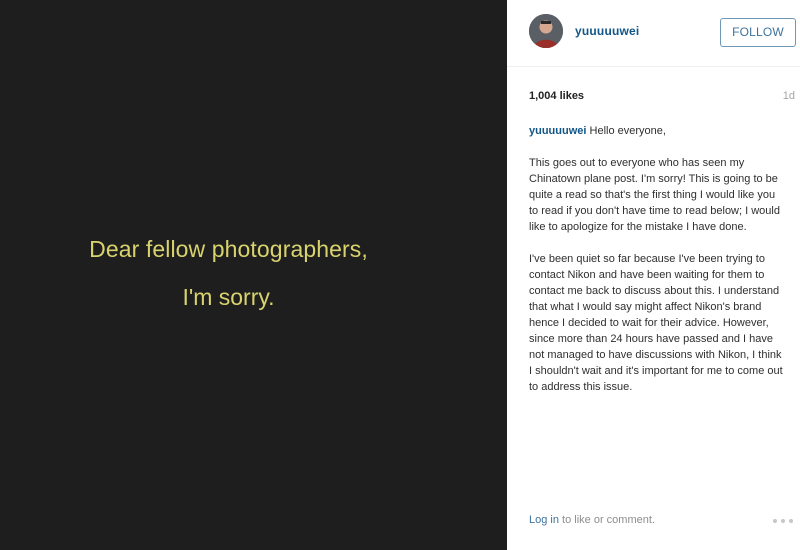 Image resolution: width=800 pixels, height=550 pixels. Describe the element at coordinates (783, 521) in the screenshot. I see `more-options-icon` at that location.